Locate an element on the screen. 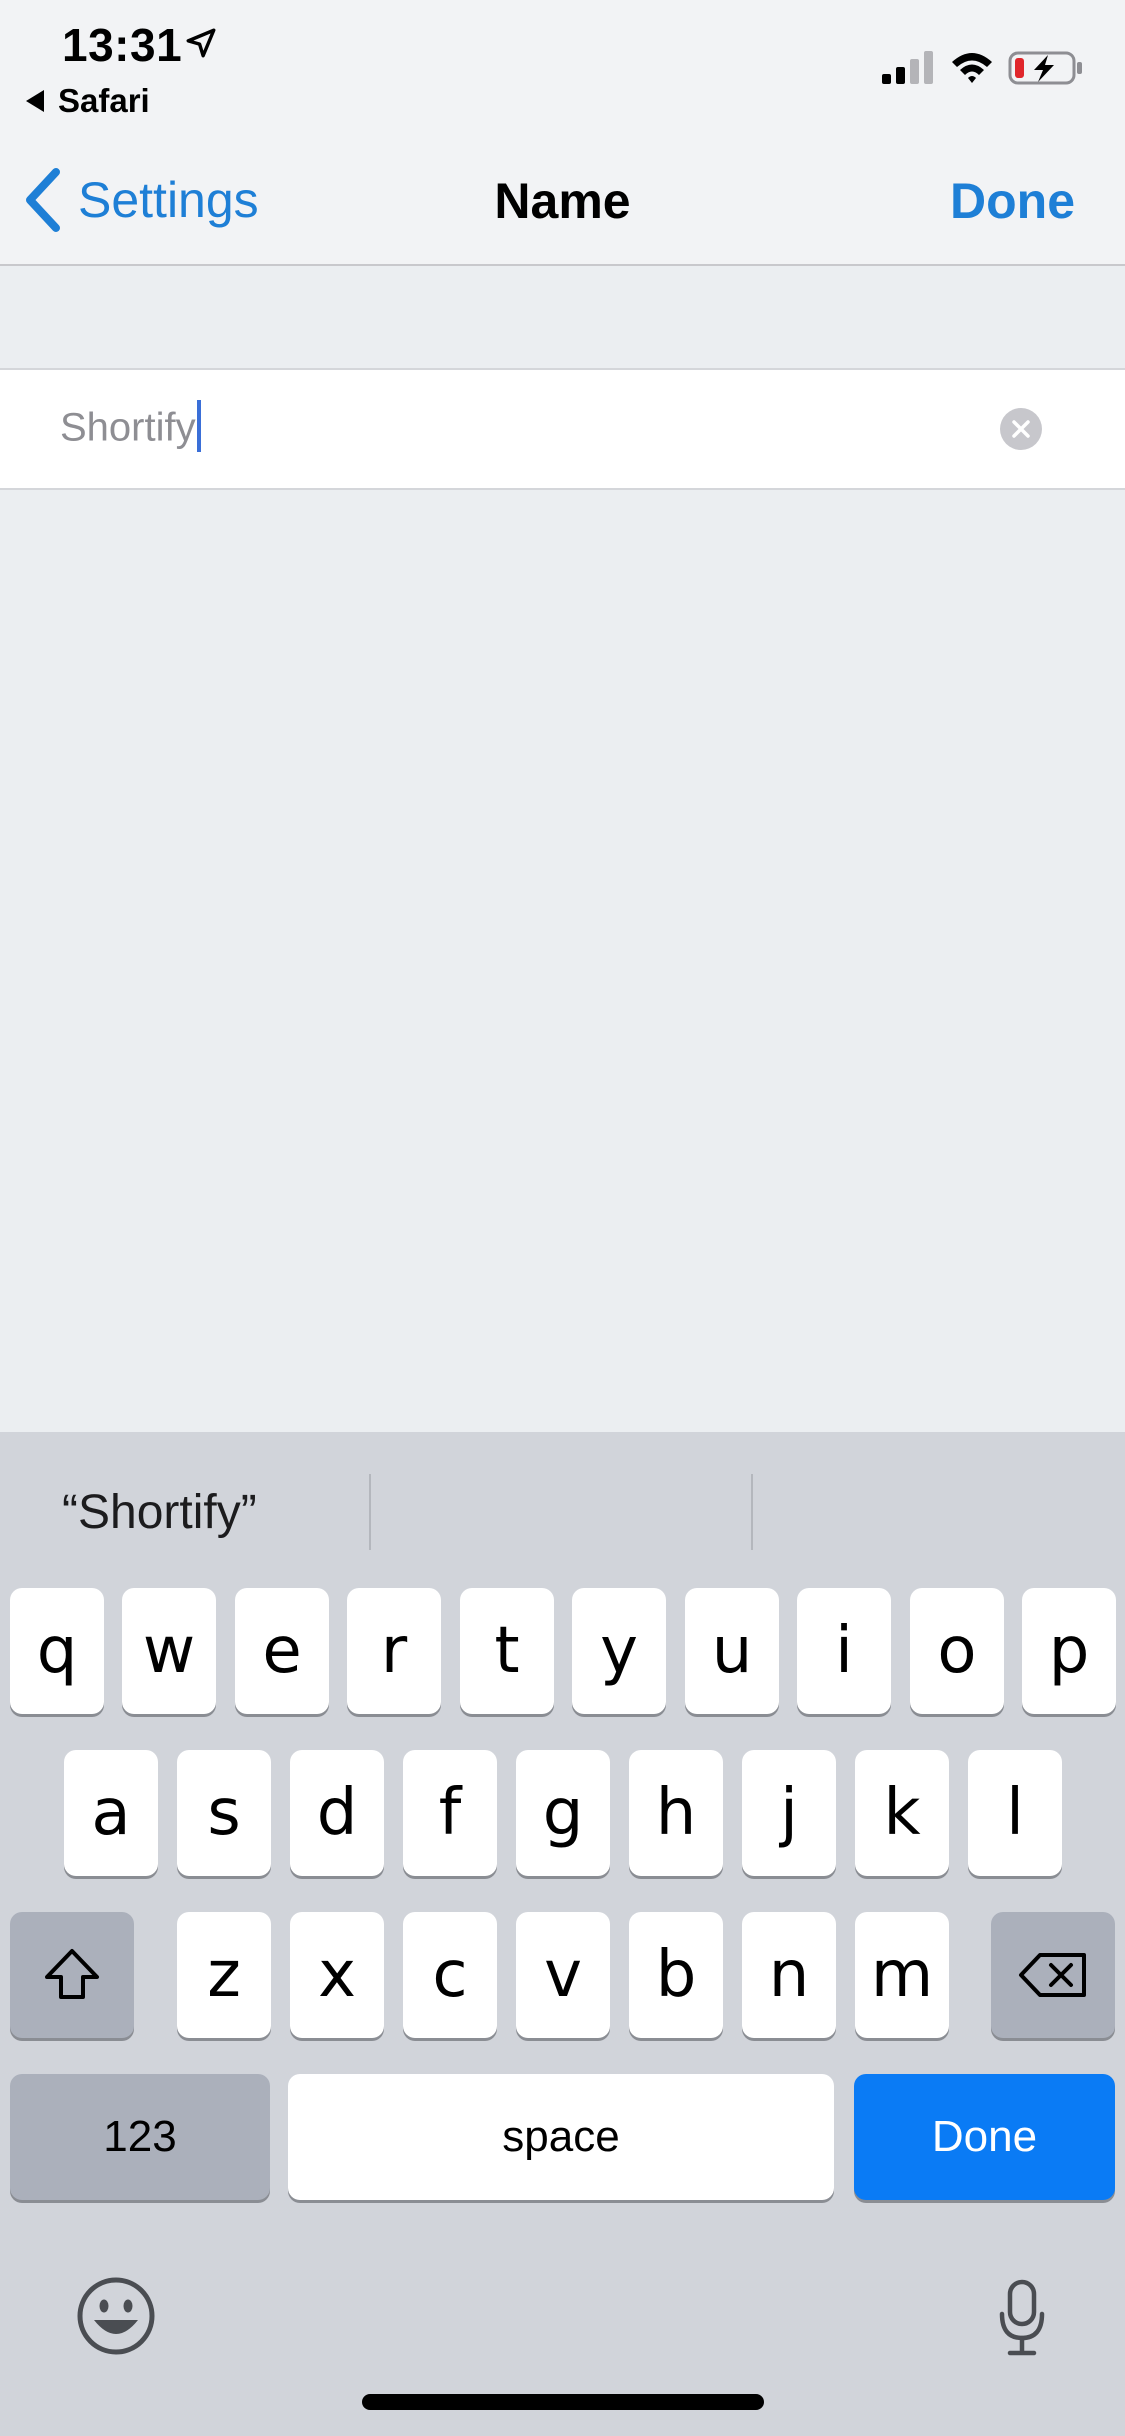 This screenshot has height=2436, width=1125. key-s: s is located at coordinates (224, 1813).